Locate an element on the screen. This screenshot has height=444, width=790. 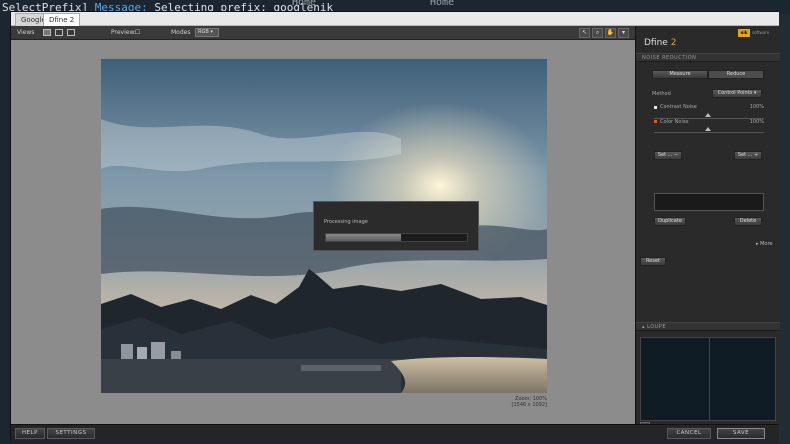
save-button: SAVE is located at coordinates (741, 433).